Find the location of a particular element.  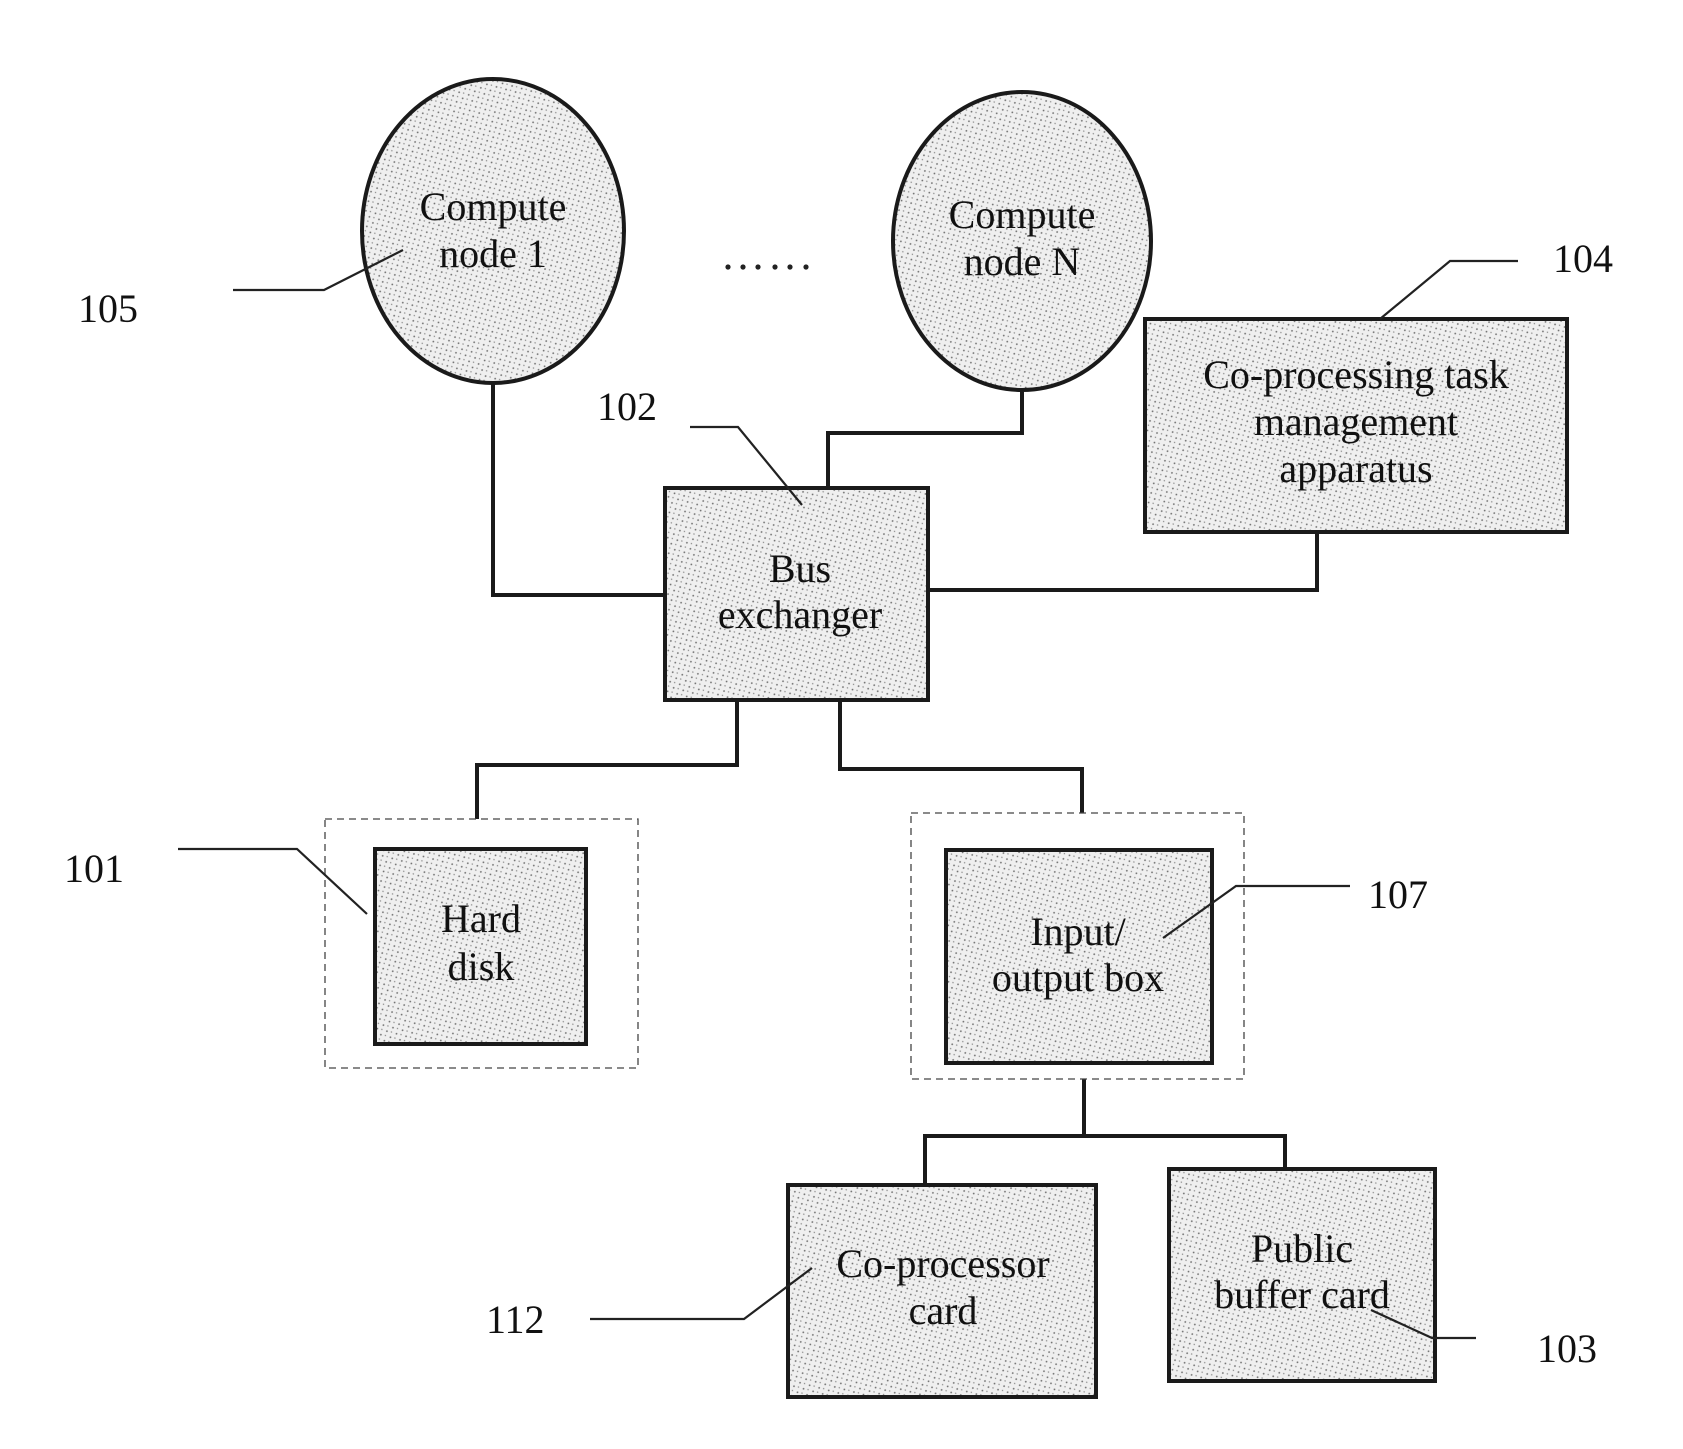

public-buffer-card-label-line-1: Public is located at coordinates (1302, 1248).